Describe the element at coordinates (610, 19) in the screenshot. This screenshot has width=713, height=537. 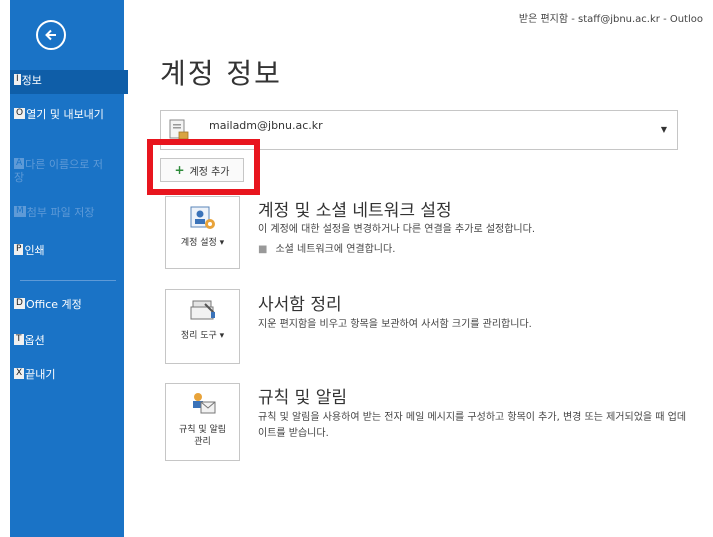
I see `window-title: 받은 편지함 - staff@jbnu.ac.kr - Outloo` at that location.